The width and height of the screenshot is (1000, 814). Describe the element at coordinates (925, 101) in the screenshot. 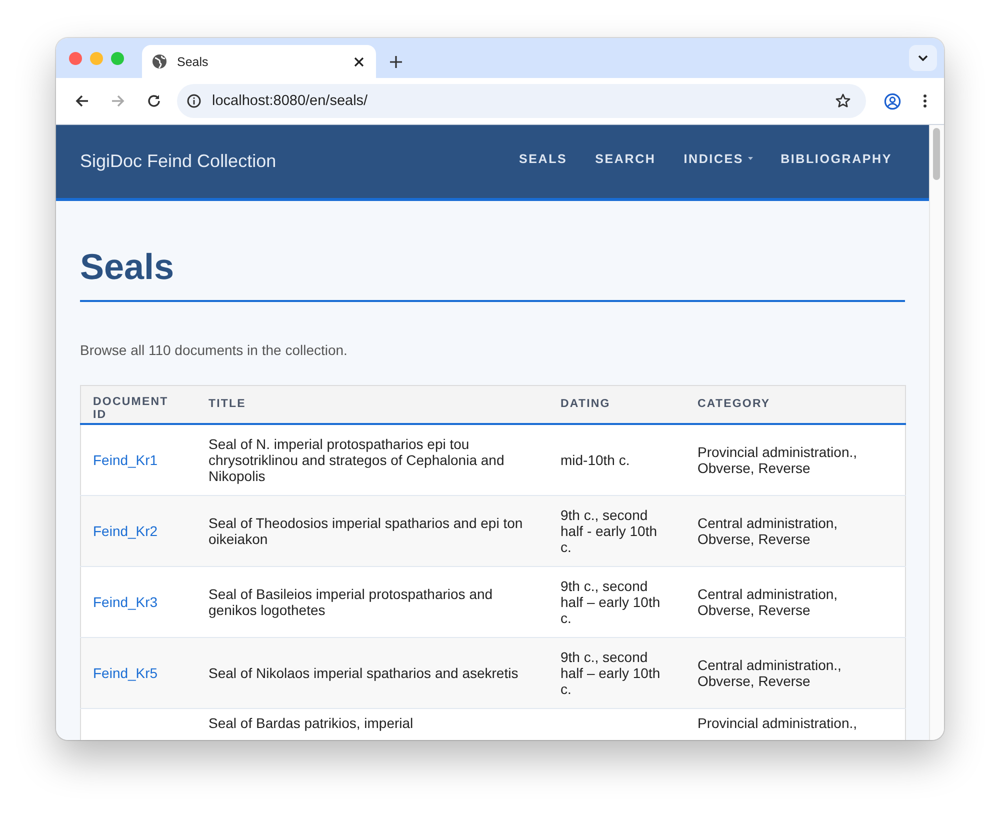

I see `more-menu-icon` at that location.